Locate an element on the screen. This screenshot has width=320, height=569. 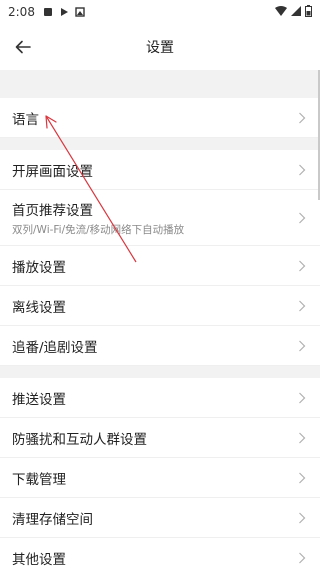
item-label: 播放设置 is located at coordinates (39, 267).